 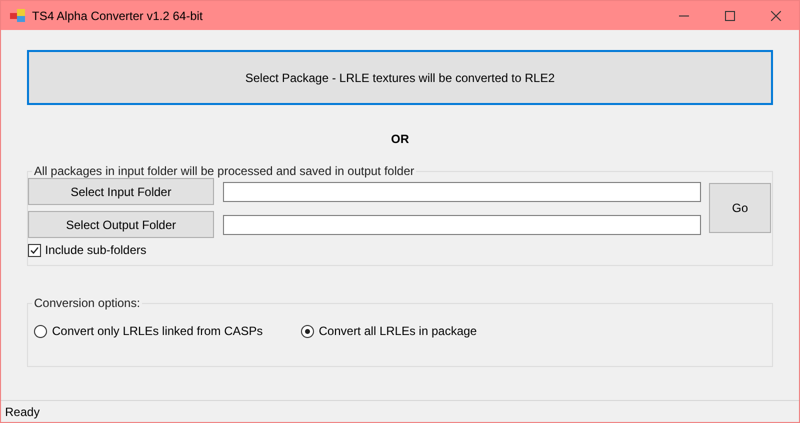 I want to click on maximize-icon, so click(x=730, y=15).